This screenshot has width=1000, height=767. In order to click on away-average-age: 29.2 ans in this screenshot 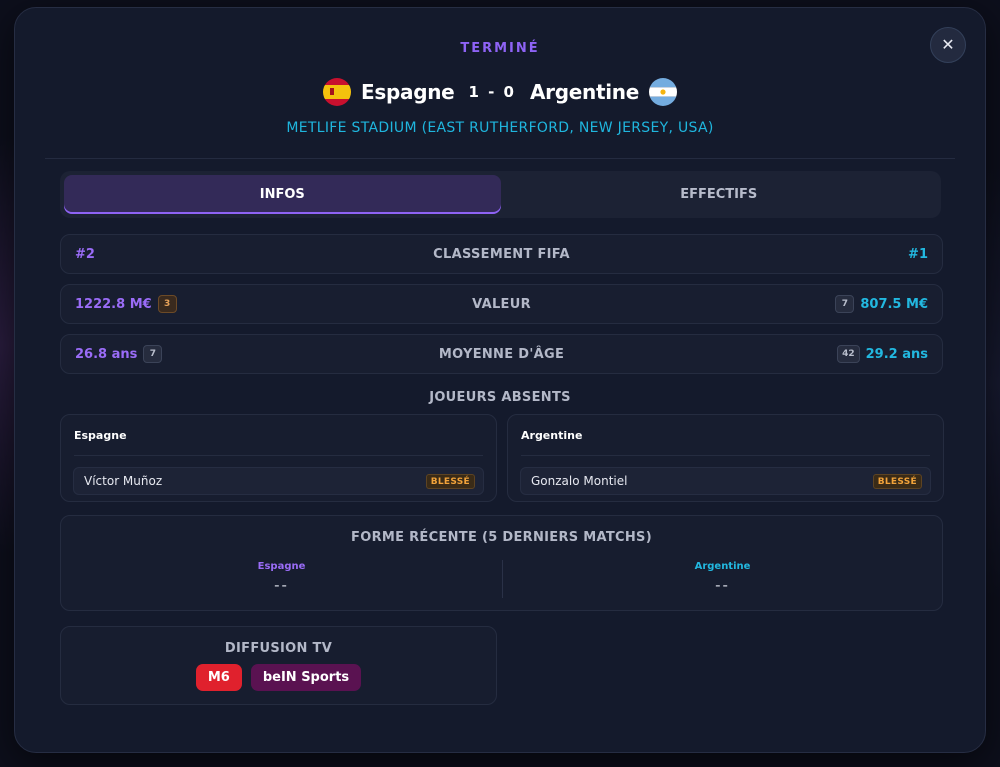, I will do `click(896, 354)`.